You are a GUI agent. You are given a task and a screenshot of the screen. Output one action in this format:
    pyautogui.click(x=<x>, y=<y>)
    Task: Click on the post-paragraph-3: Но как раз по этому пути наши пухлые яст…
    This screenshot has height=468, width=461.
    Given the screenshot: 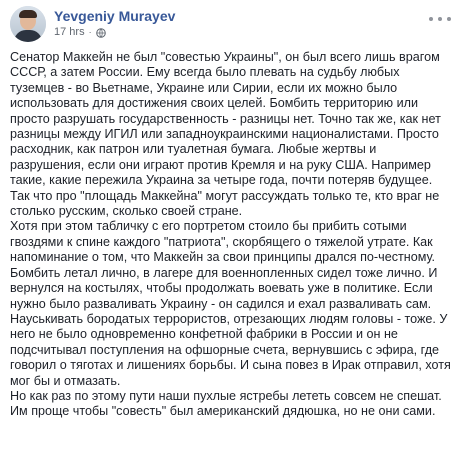 What is the action you would take?
    pyautogui.click(x=226, y=403)
    